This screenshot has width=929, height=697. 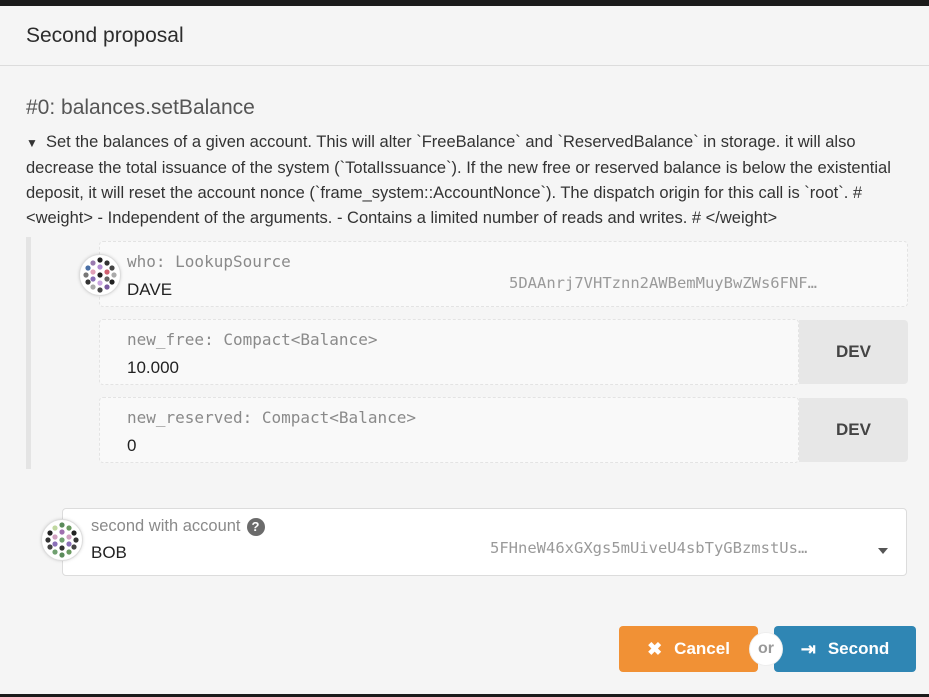 What do you see at coordinates (858, 648) in the screenshot?
I see `second-label: Second` at bounding box center [858, 648].